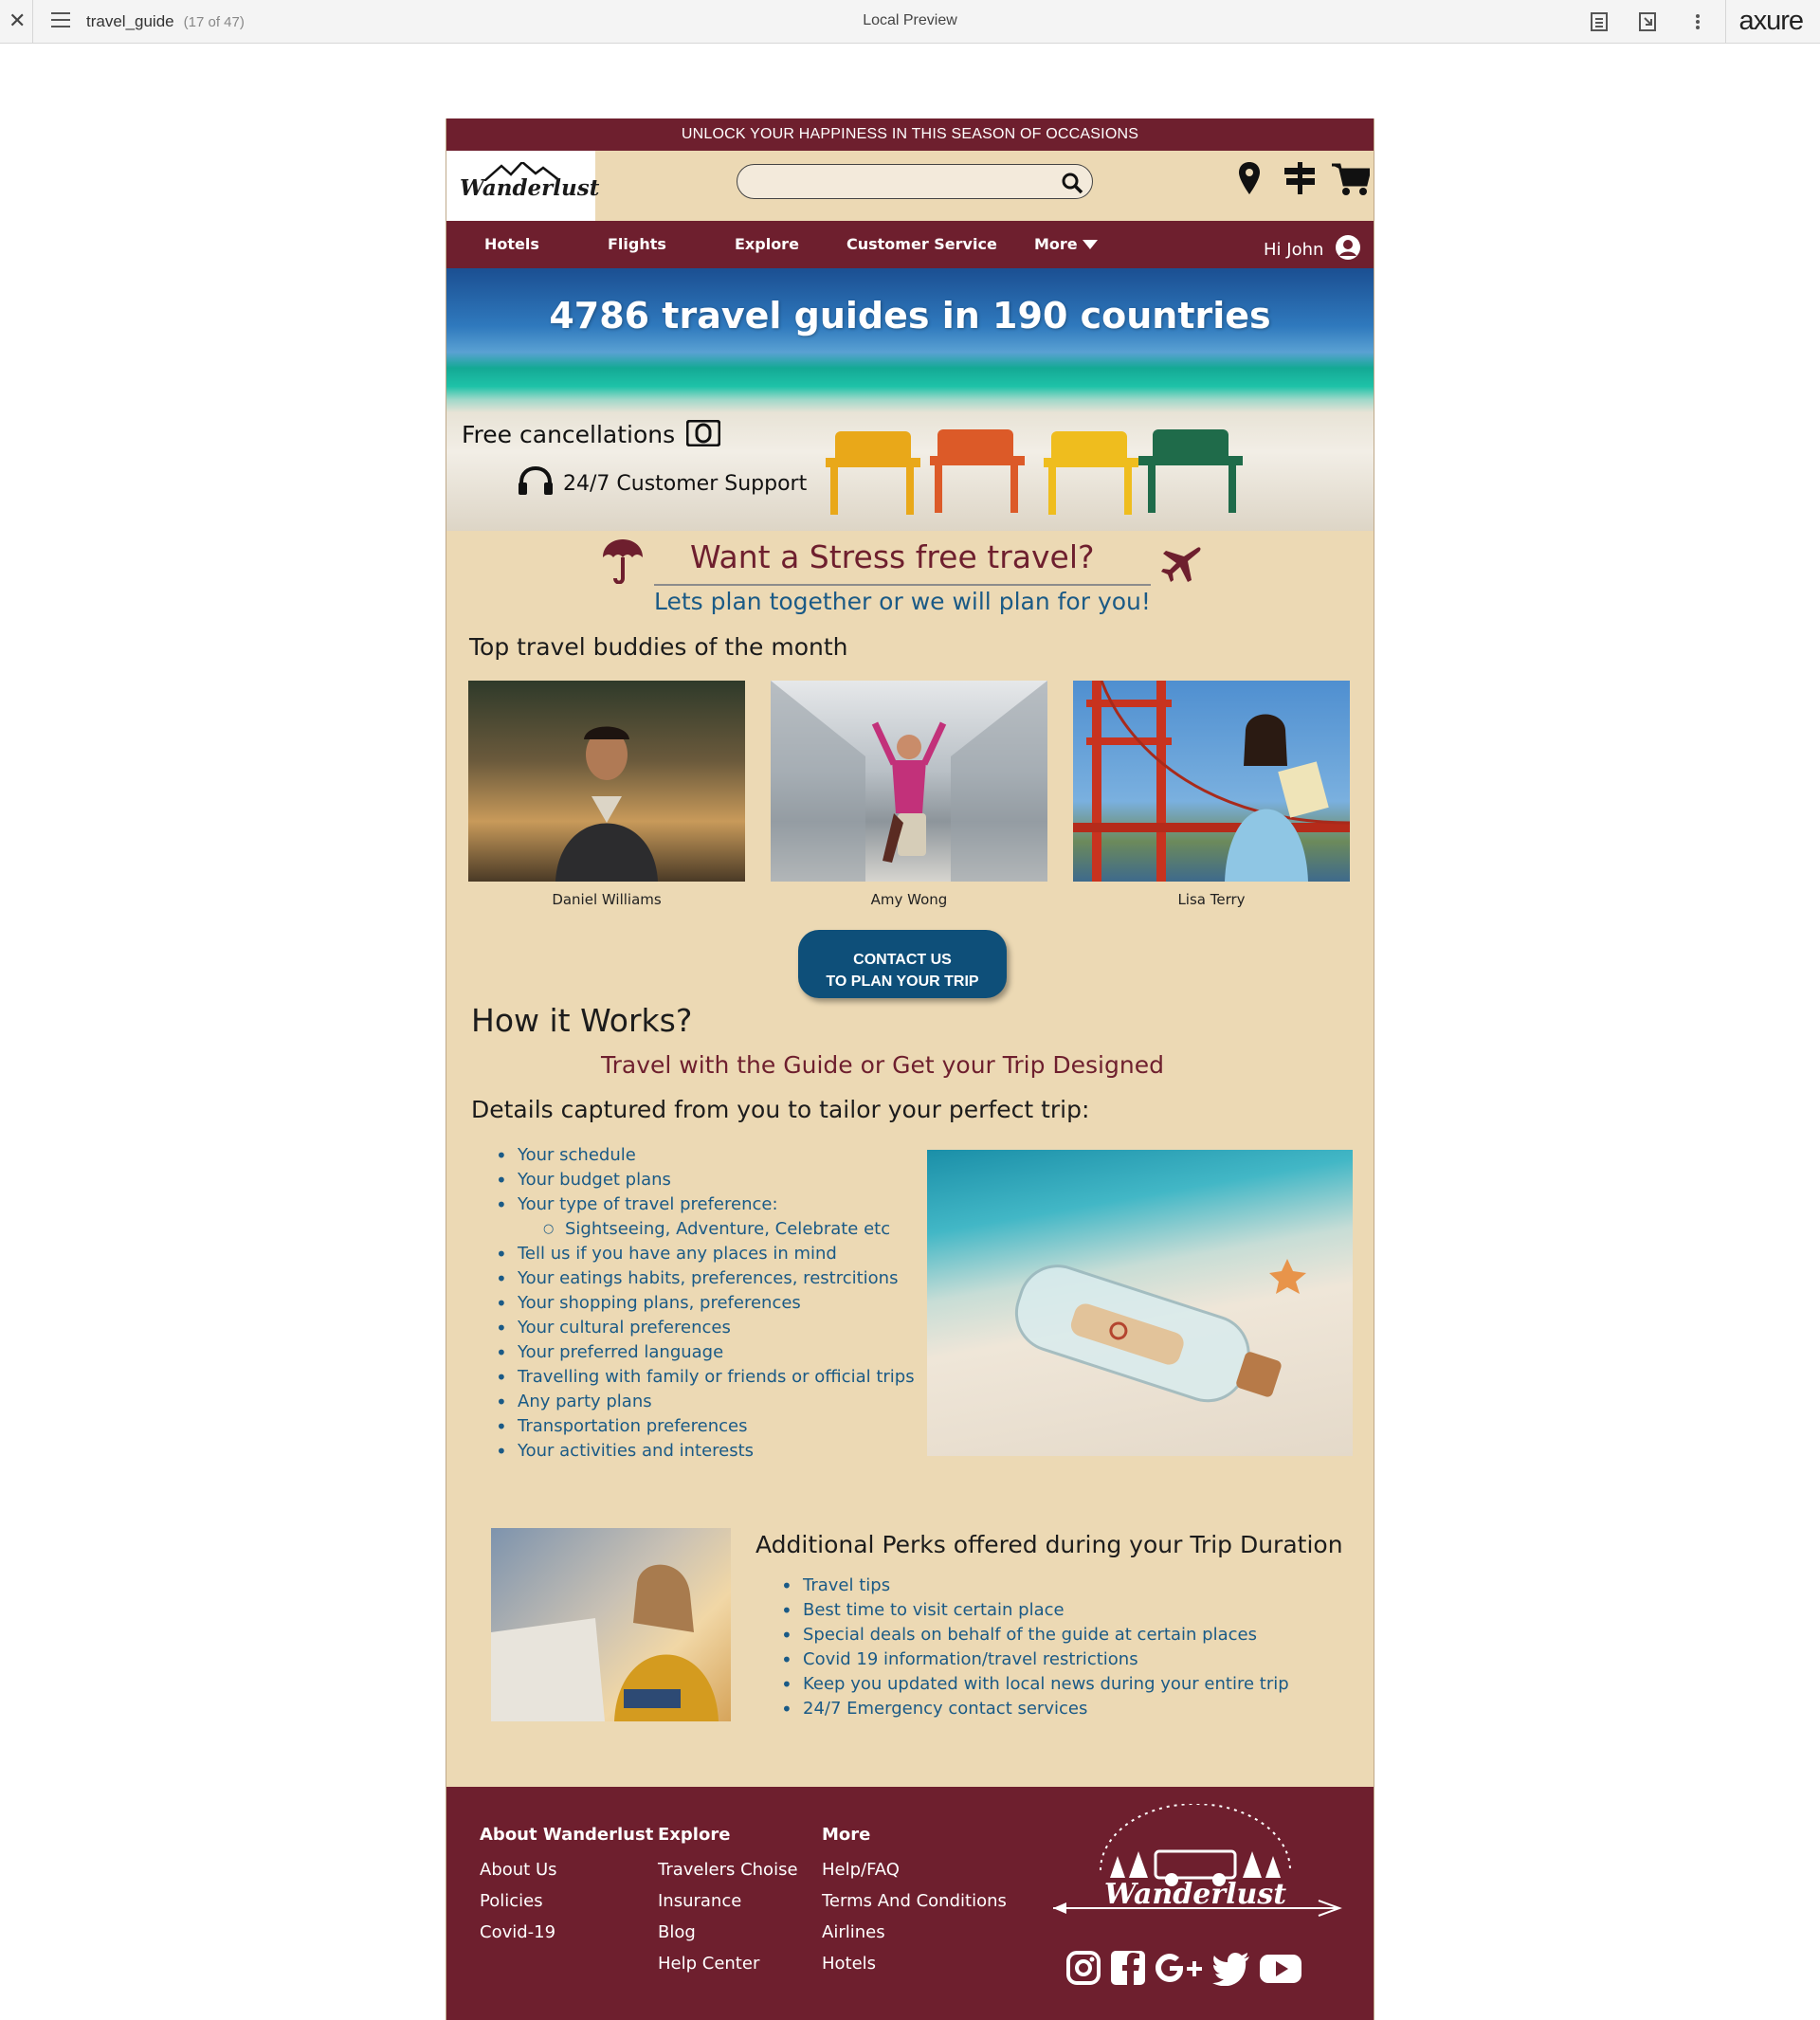  What do you see at coordinates (1033, 1586) in the screenshot?
I see `list-item: Travel tips` at bounding box center [1033, 1586].